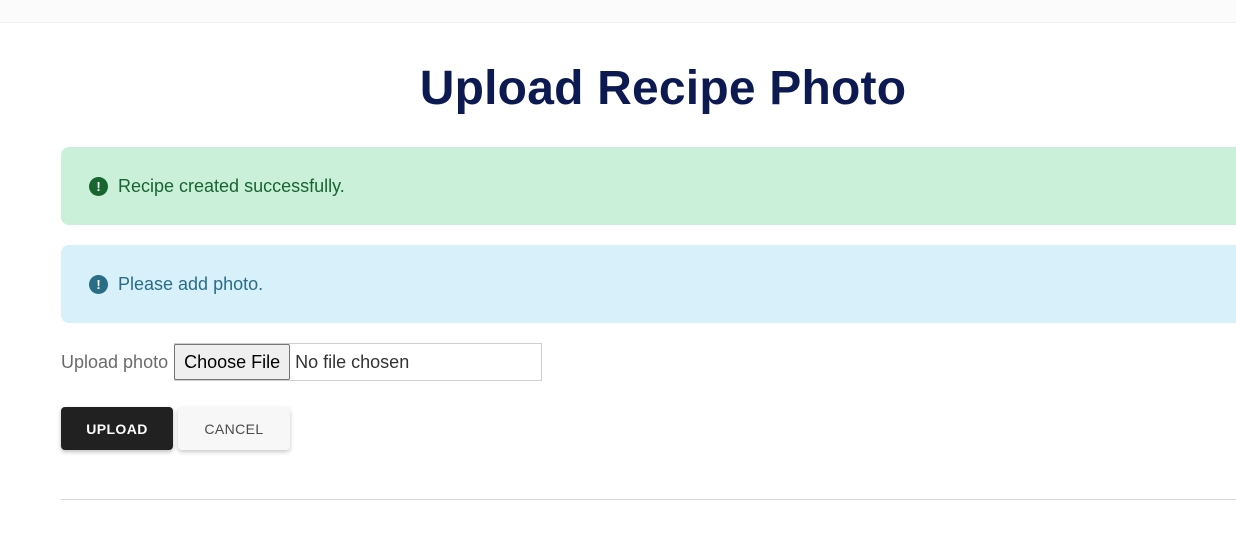 The image size is (1236, 534). I want to click on upload-button: UPLOAD, so click(117, 428).